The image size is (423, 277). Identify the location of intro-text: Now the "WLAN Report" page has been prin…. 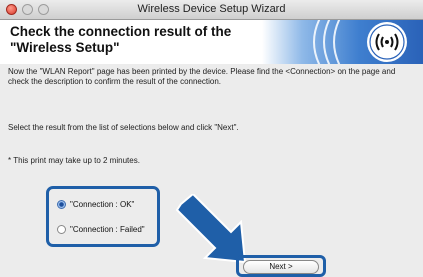
(202, 76).